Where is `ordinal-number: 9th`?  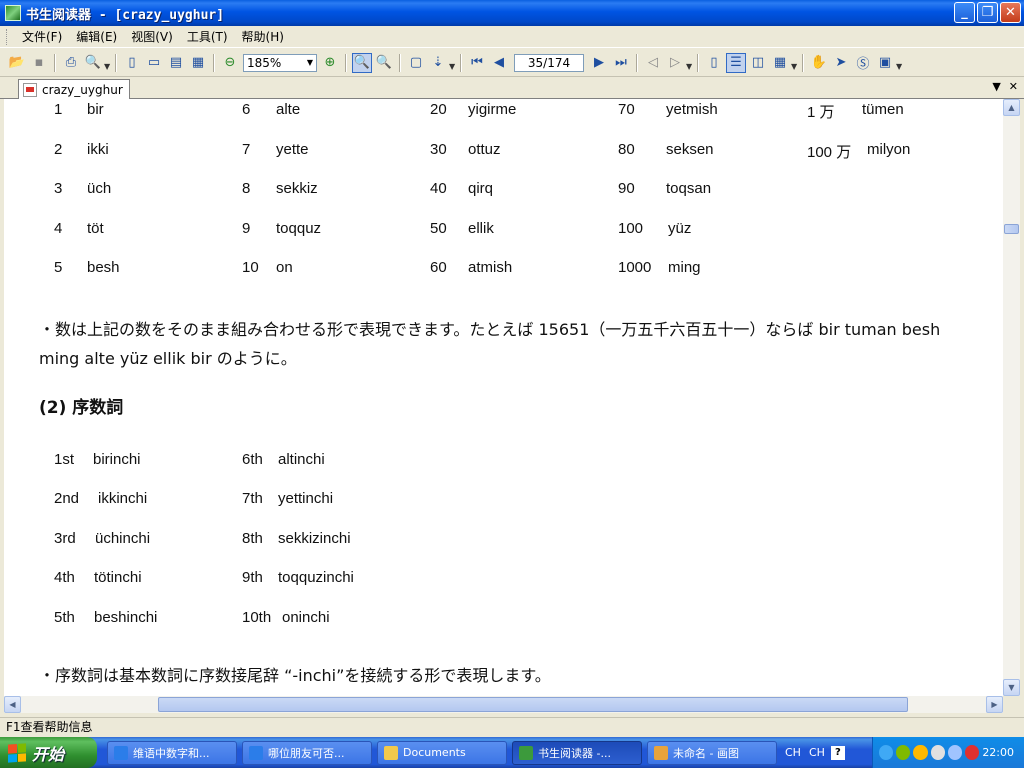 ordinal-number: 9th is located at coordinates (252, 577).